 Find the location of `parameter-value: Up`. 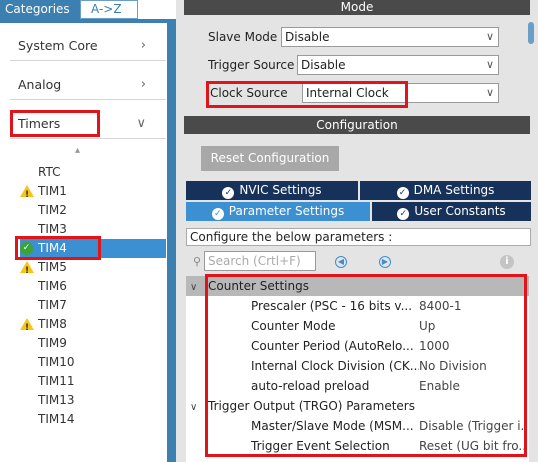

parameter-value: Up is located at coordinates (473, 326).